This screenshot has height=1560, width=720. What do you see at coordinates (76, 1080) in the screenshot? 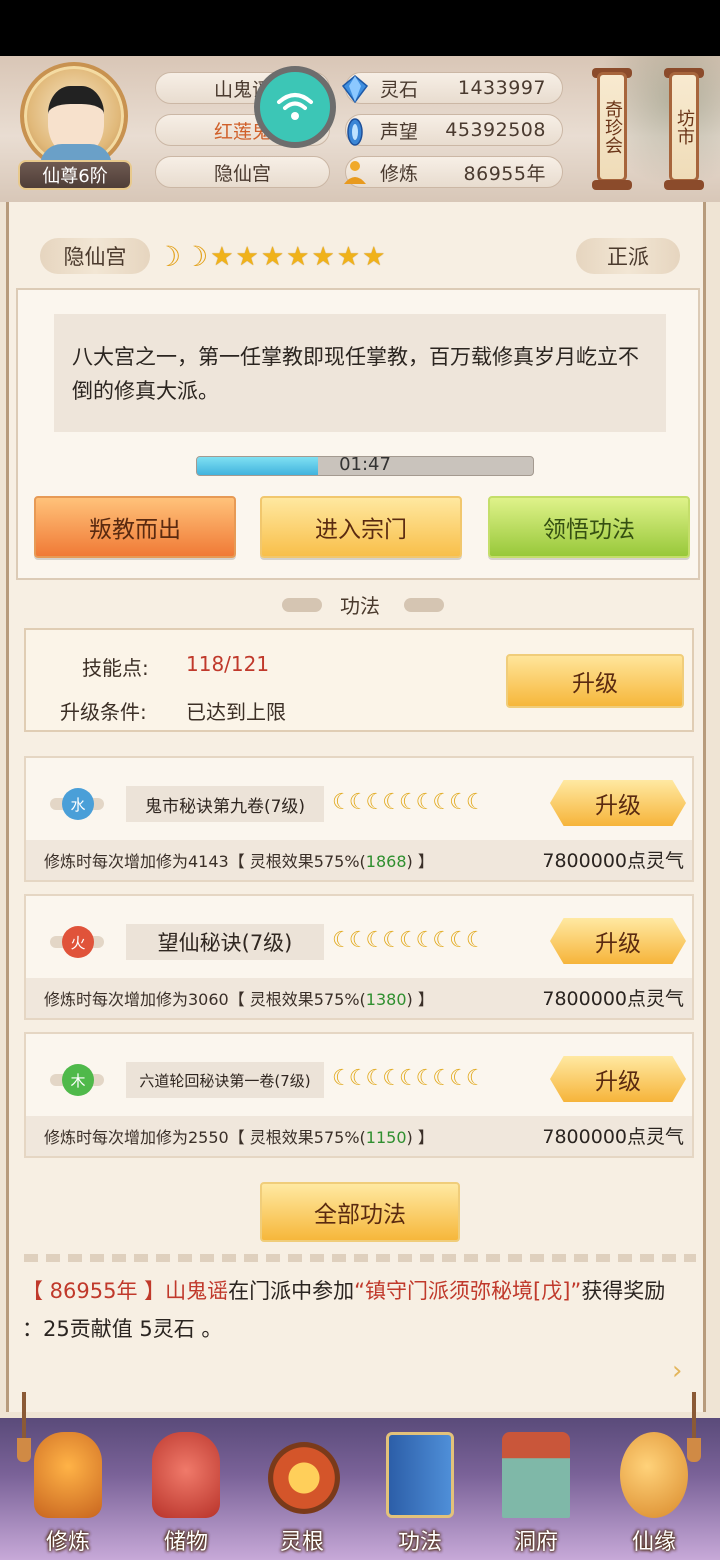
I see `element-badge: 木` at bounding box center [76, 1080].